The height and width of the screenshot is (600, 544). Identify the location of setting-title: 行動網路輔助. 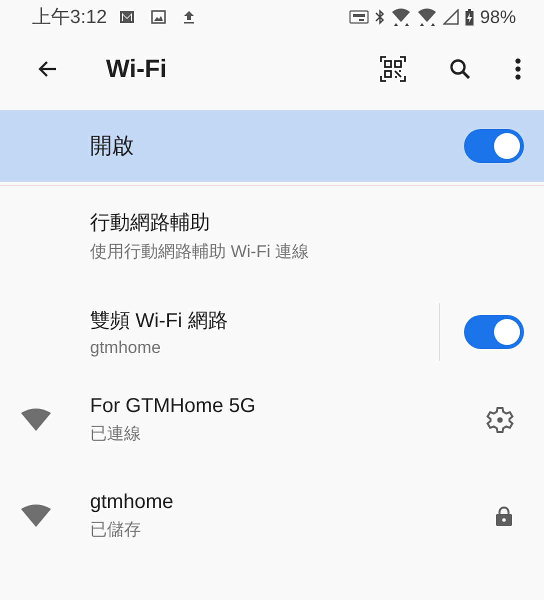
(307, 222).